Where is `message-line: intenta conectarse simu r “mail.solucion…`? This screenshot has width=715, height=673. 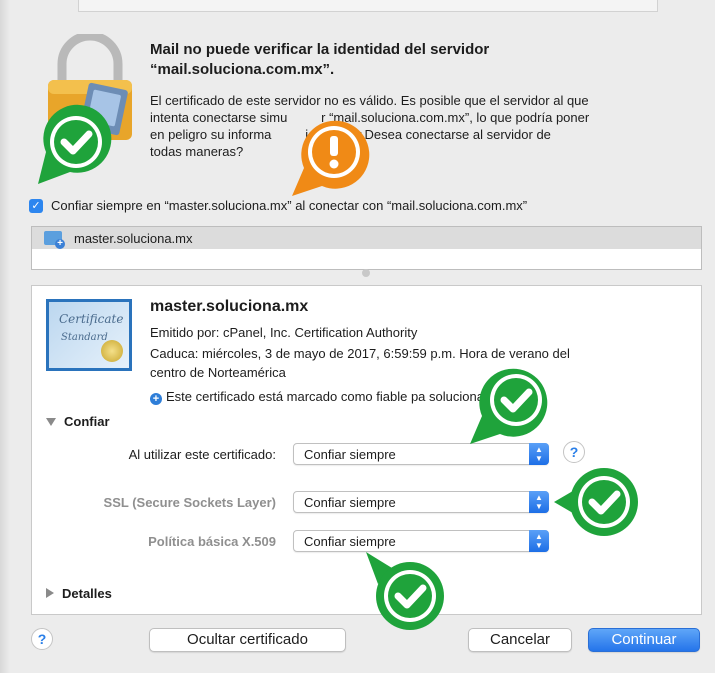 message-line: intenta conectarse simu r “mail.solucion… is located at coordinates (370, 117).